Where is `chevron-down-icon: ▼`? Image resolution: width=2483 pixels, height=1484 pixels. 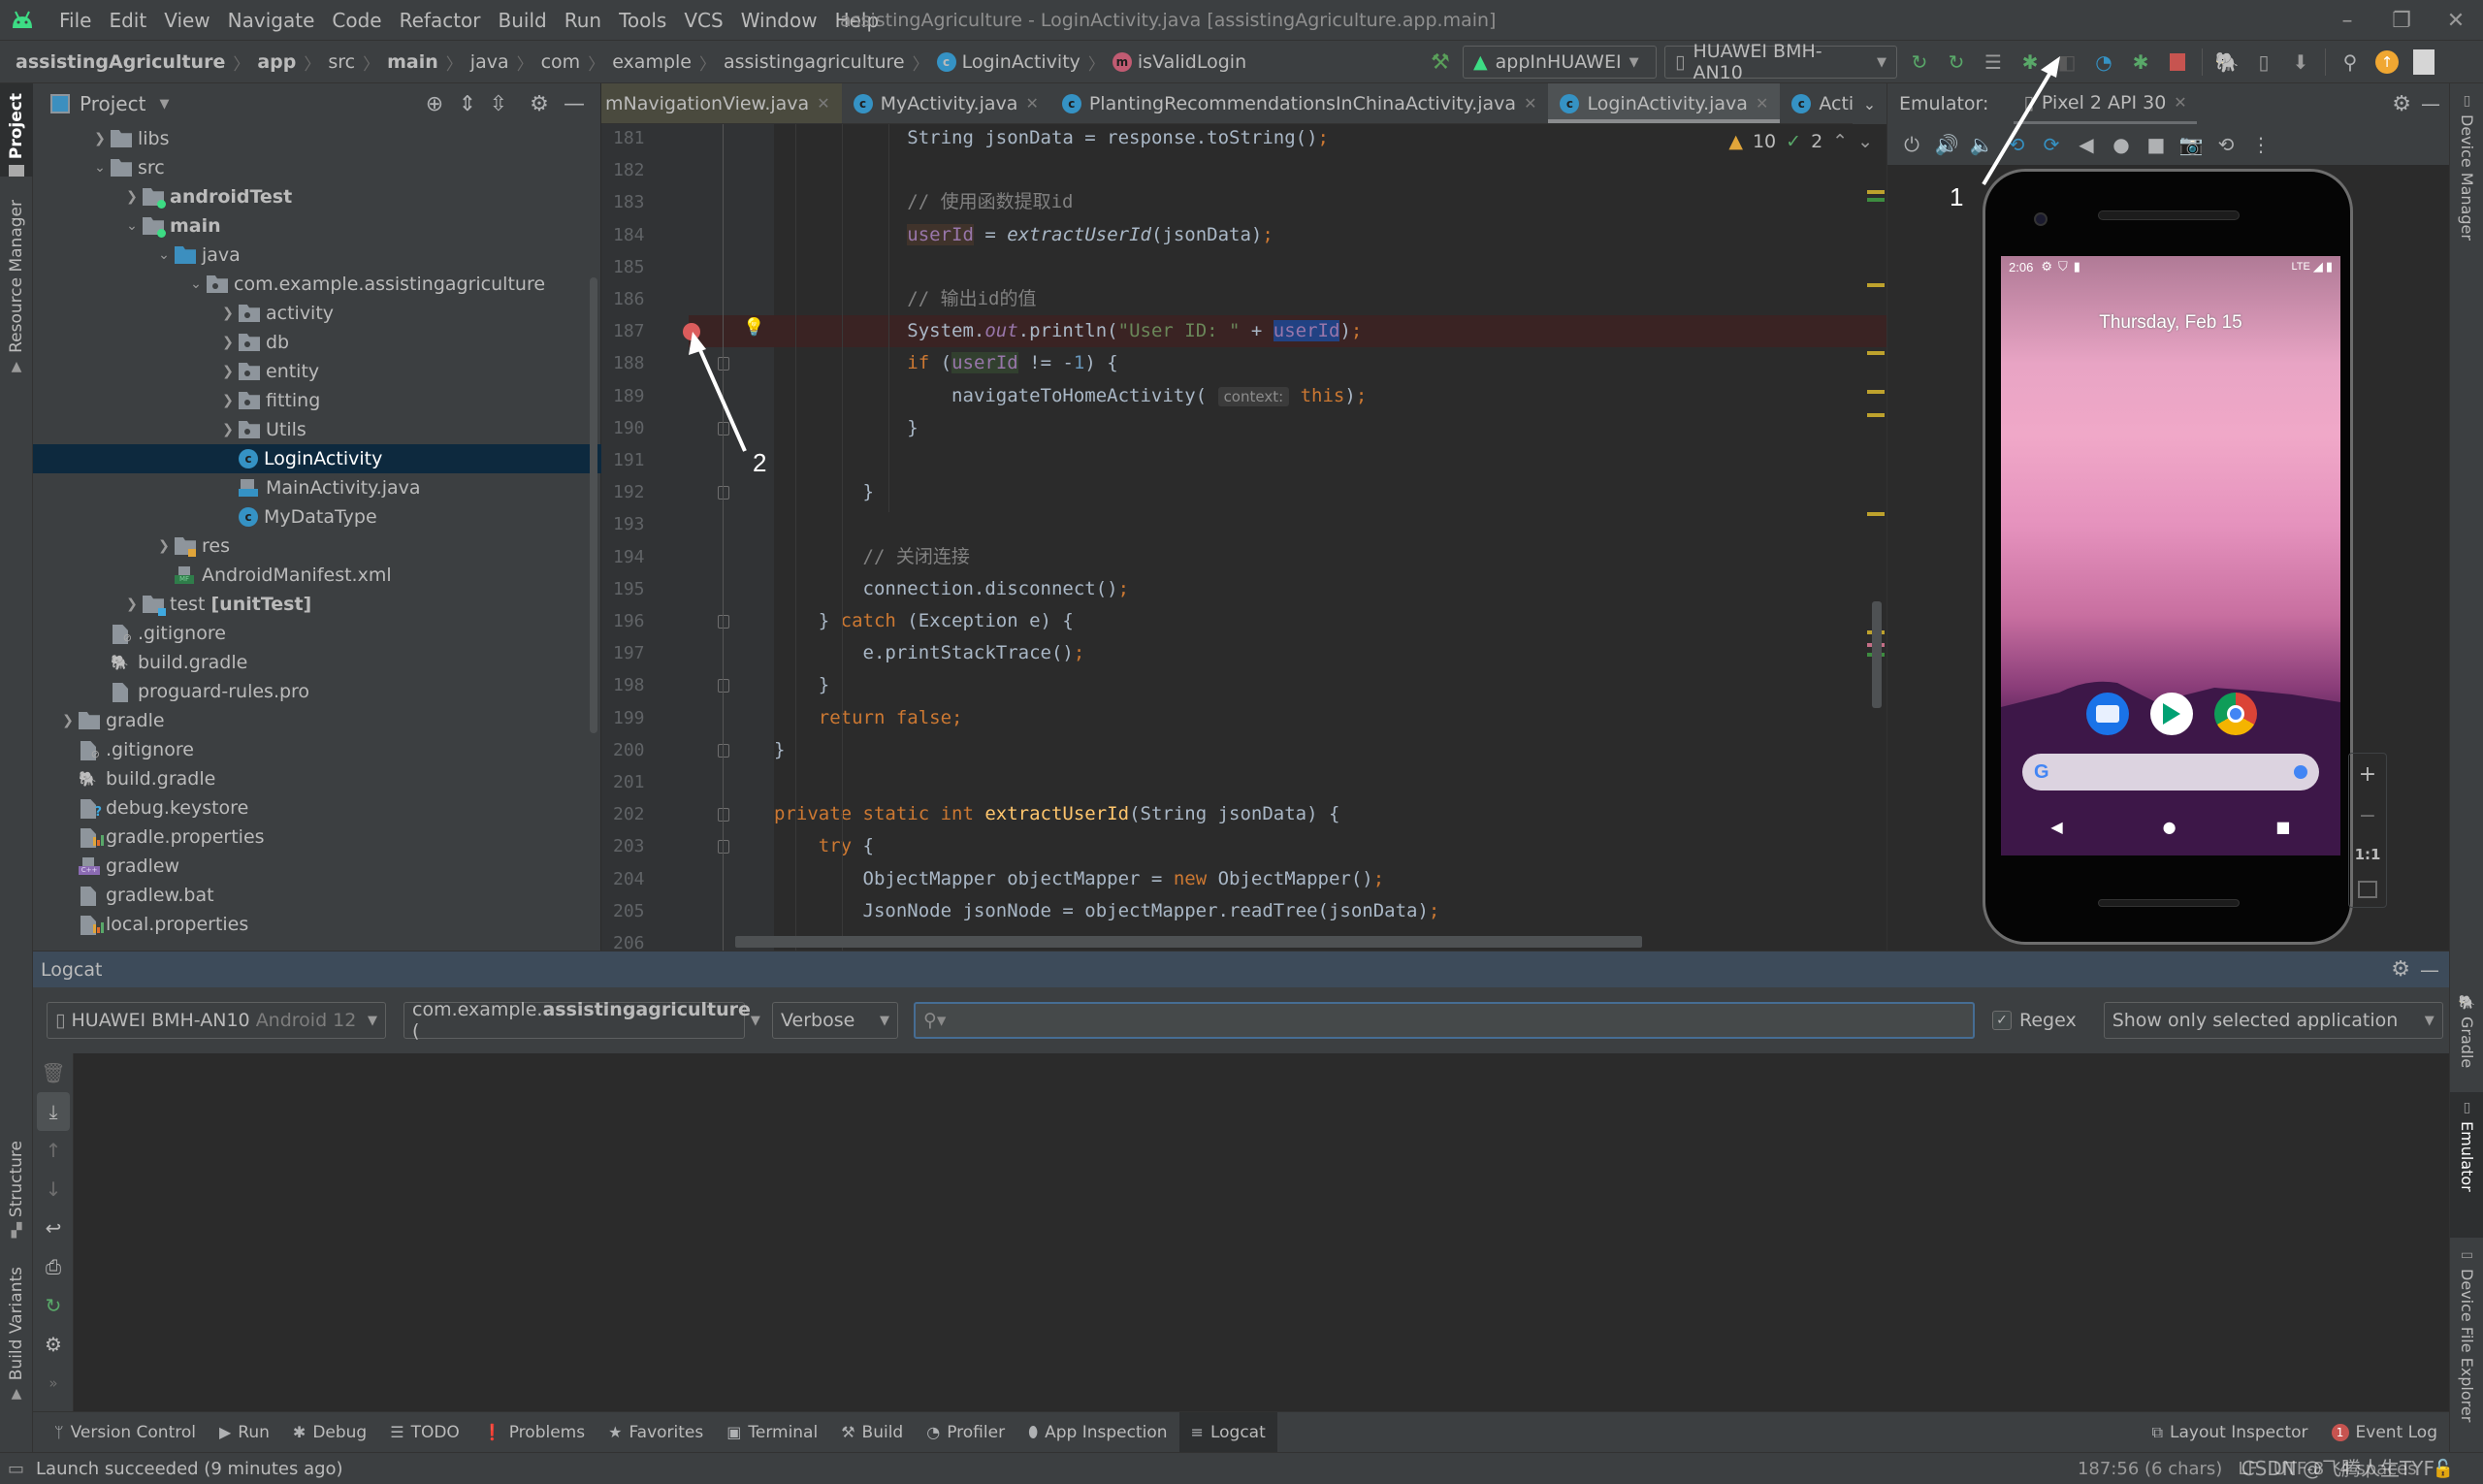
chevron-down-icon: ▼ is located at coordinates (164, 104).